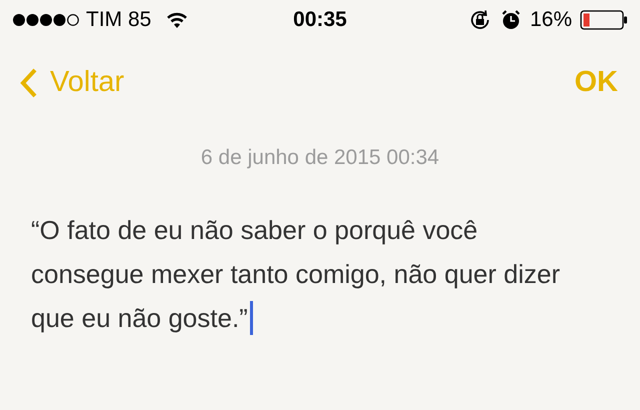 The height and width of the screenshot is (410, 640). I want to click on clock-time: 00:35, so click(320, 20).